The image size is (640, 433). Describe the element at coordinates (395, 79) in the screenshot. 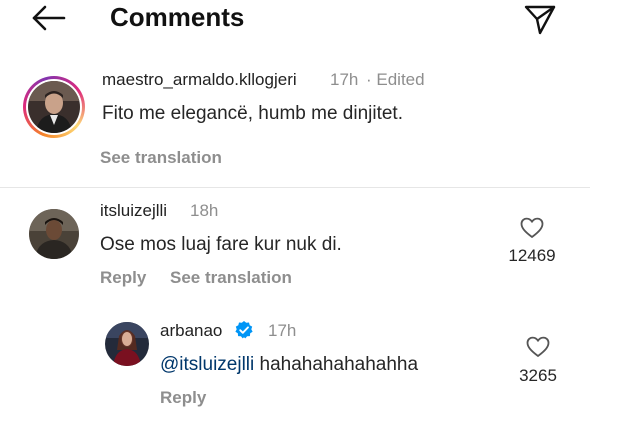

I see `edited-label: · Edited` at that location.